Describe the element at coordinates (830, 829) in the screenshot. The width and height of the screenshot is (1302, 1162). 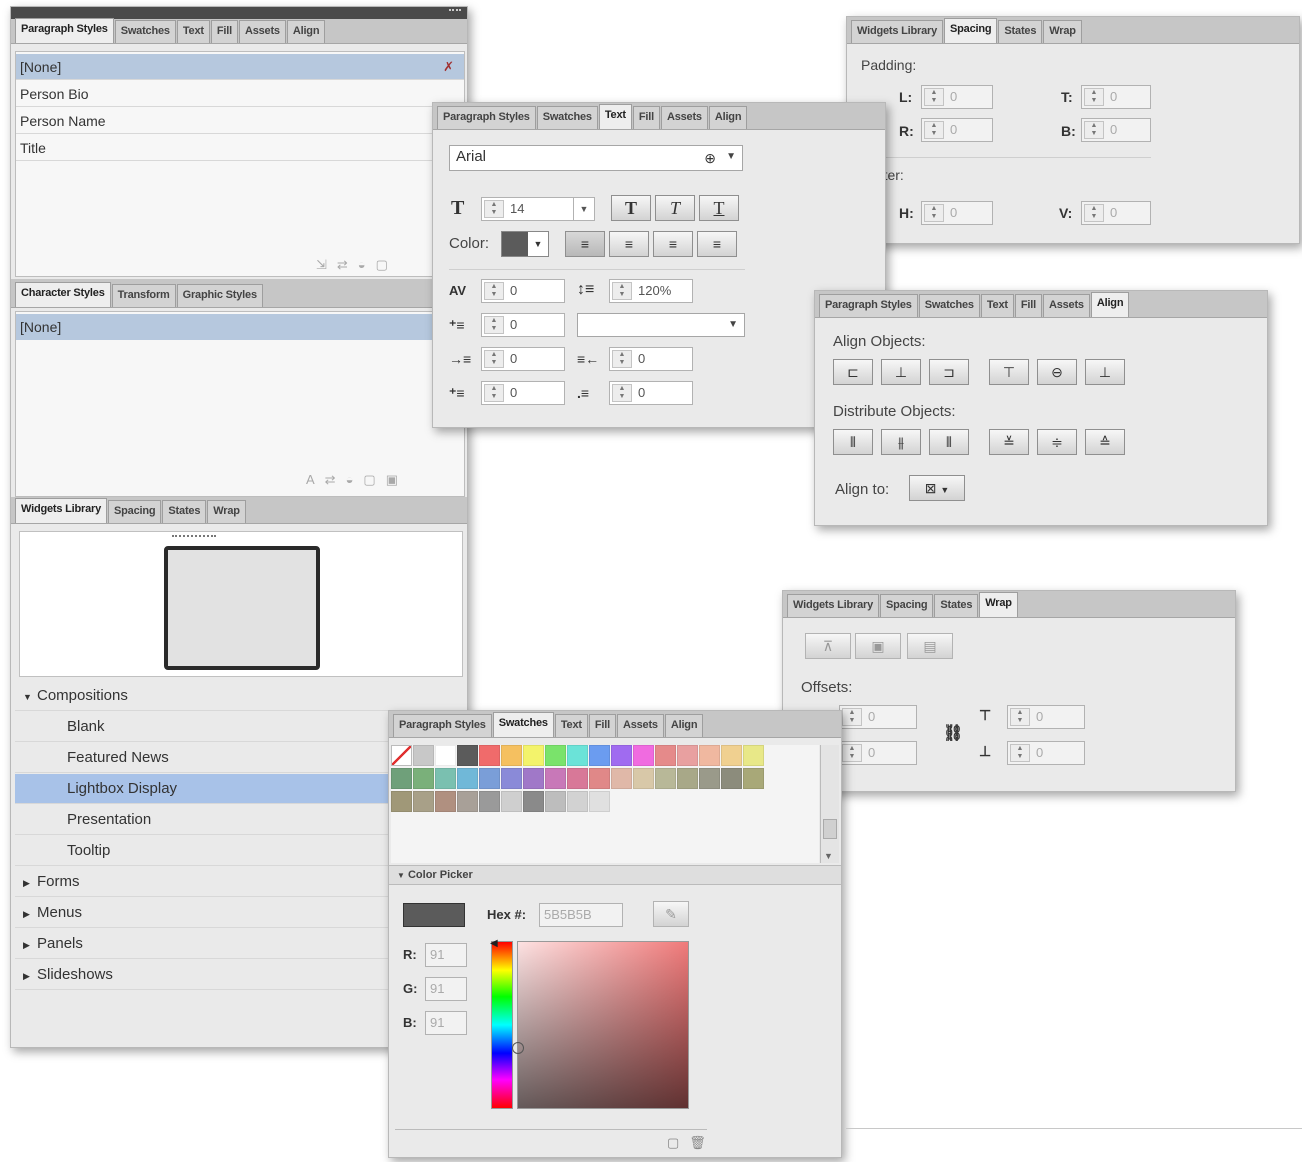
I see `scroll-thumb` at that location.